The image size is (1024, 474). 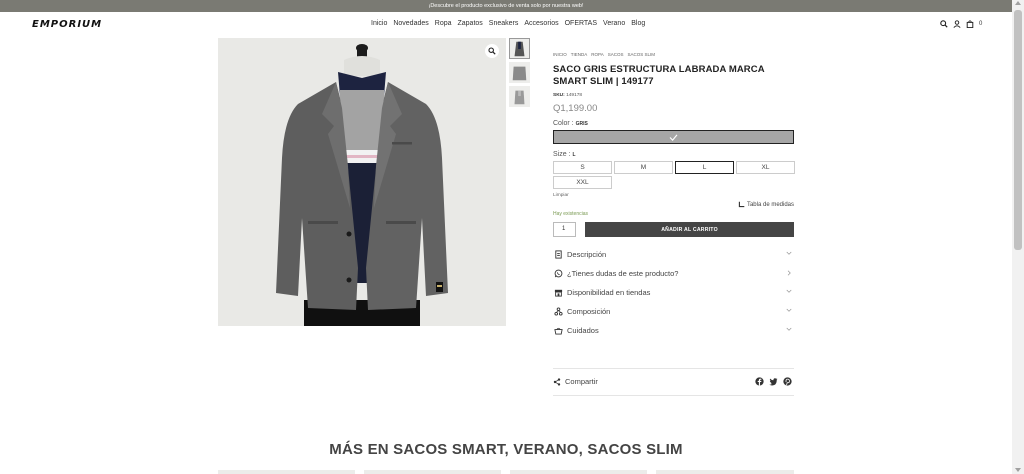 I want to click on sku-value: 149178, so click(x=574, y=95).